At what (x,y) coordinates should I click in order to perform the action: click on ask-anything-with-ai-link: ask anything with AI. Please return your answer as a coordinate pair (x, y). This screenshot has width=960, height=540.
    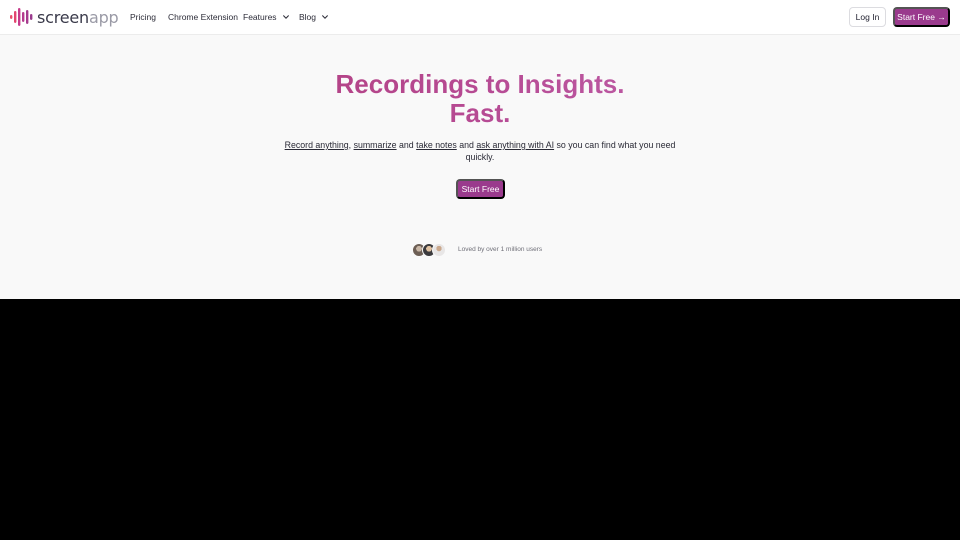
    Looking at the image, I should click on (515, 145).